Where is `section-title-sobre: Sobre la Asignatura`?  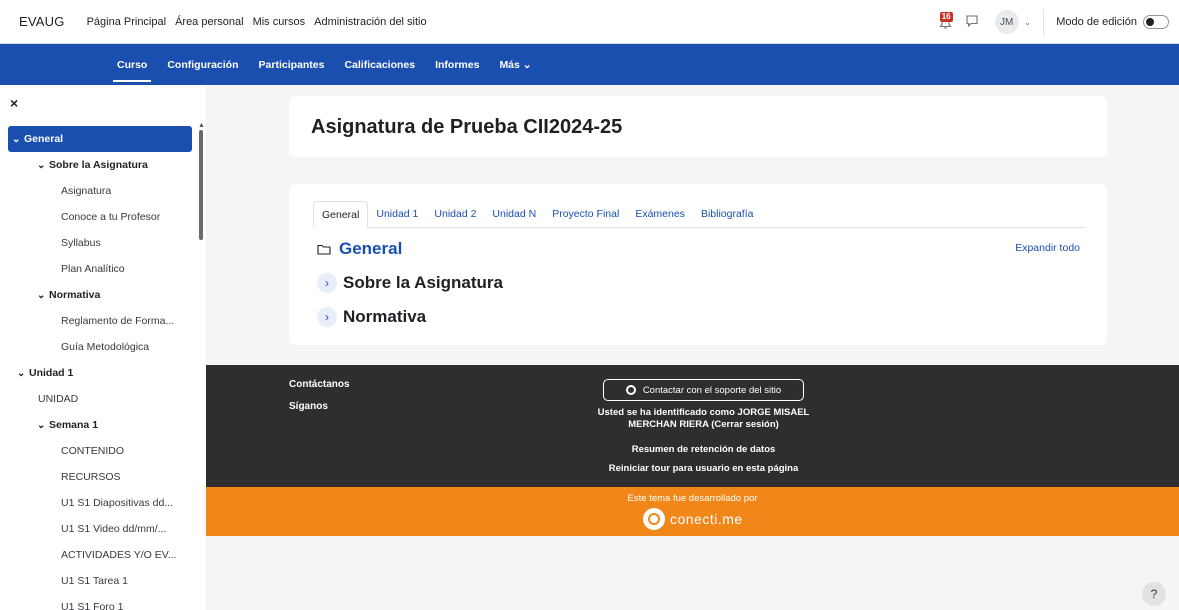 section-title-sobre: Sobre la Asignatura is located at coordinates (423, 283).